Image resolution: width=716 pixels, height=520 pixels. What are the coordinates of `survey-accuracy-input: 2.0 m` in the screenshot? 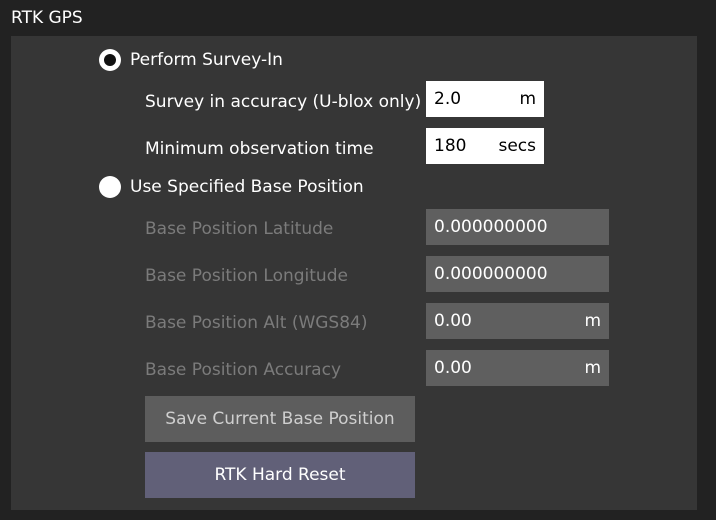 It's located at (485, 99).